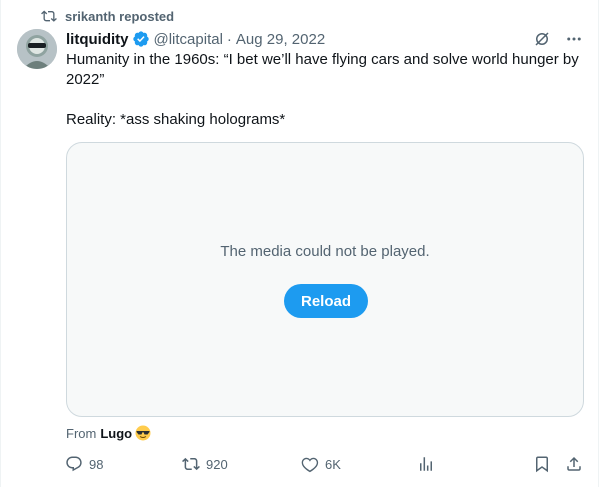  What do you see at coordinates (84, 464) in the screenshot?
I see `reply-button: 98` at bounding box center [84, 464].